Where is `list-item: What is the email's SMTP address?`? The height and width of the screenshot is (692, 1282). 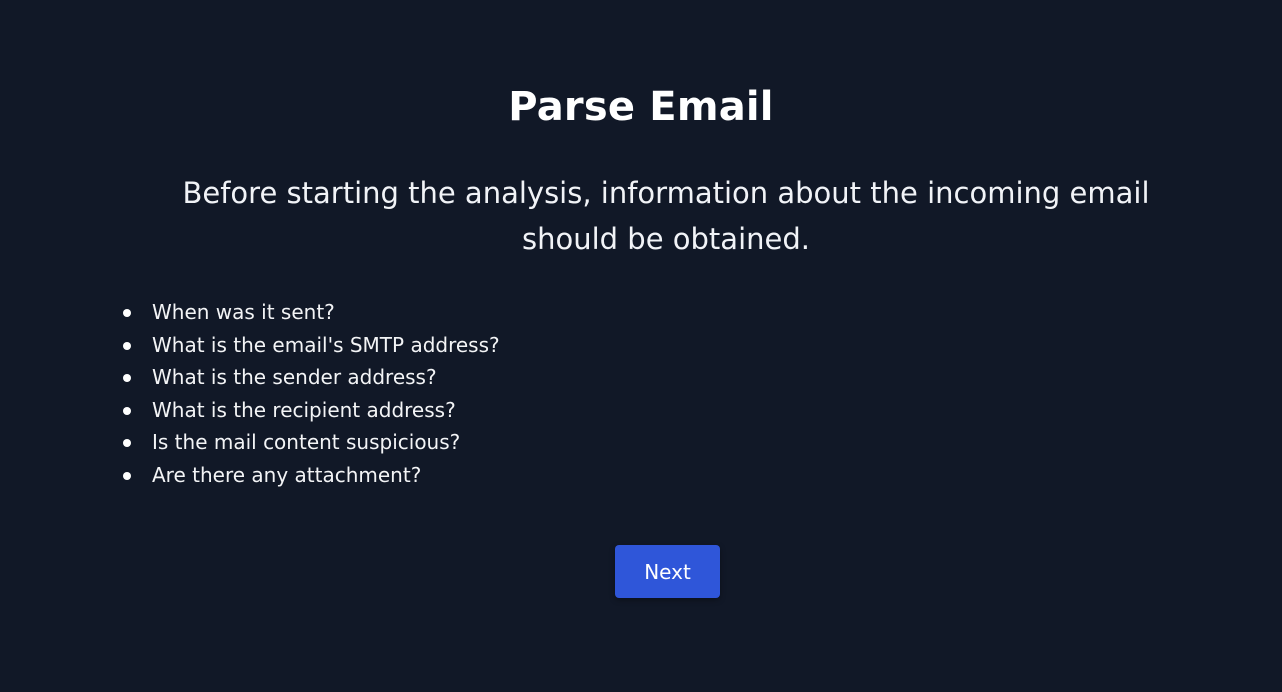 list-item: What is the email's SMTP address? is located at coordinates (309, 345).